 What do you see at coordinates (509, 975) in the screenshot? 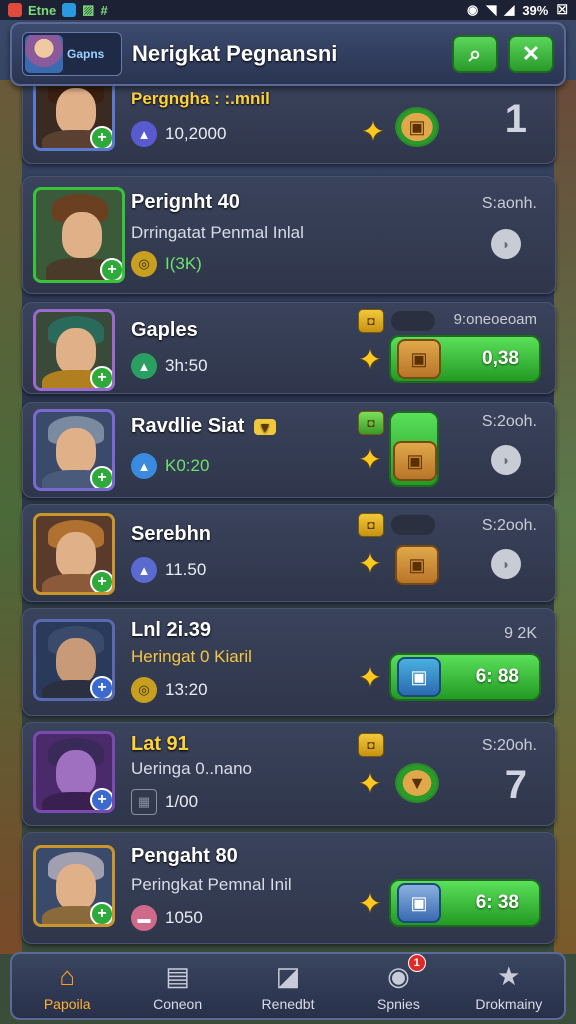
I see `star-icon: ★` at bounding box center [509, 975].